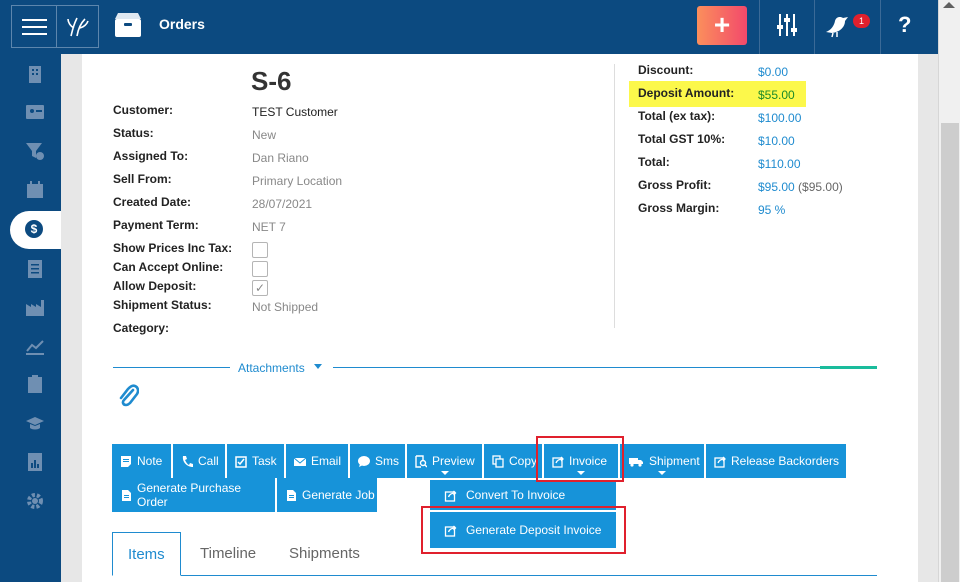 The image size is (960, 582). What do you see at coordinates (773, 72) in the screenshot?
I see `discount-value: $0.00` at bounding box center [773, 72].